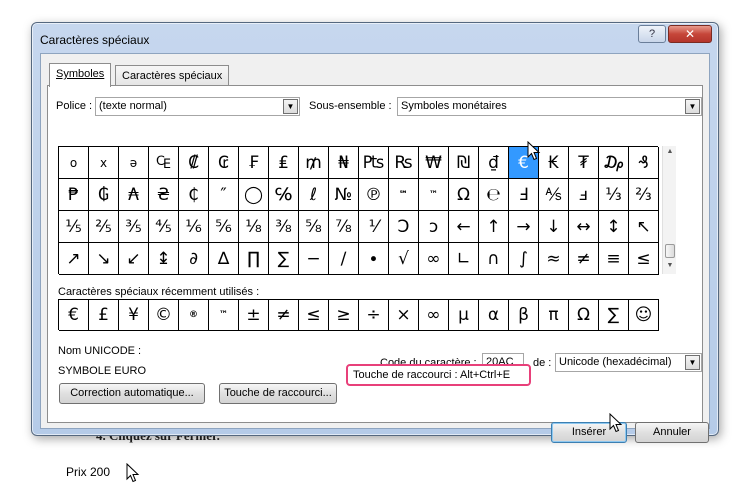 The height and width of the screenshot is (488, 734). I want to click on symbol-cell: ₴, so click(164, 195).